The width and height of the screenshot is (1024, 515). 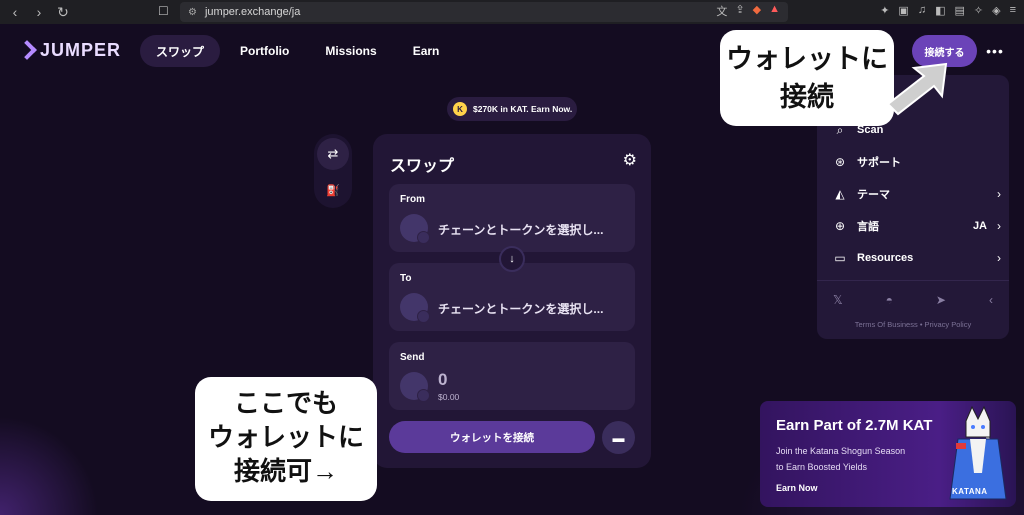 What do you see at coordinates (970, 491) in the screenshot?
I see `katana-brand: KATANA` at bounding box center [970, 491].